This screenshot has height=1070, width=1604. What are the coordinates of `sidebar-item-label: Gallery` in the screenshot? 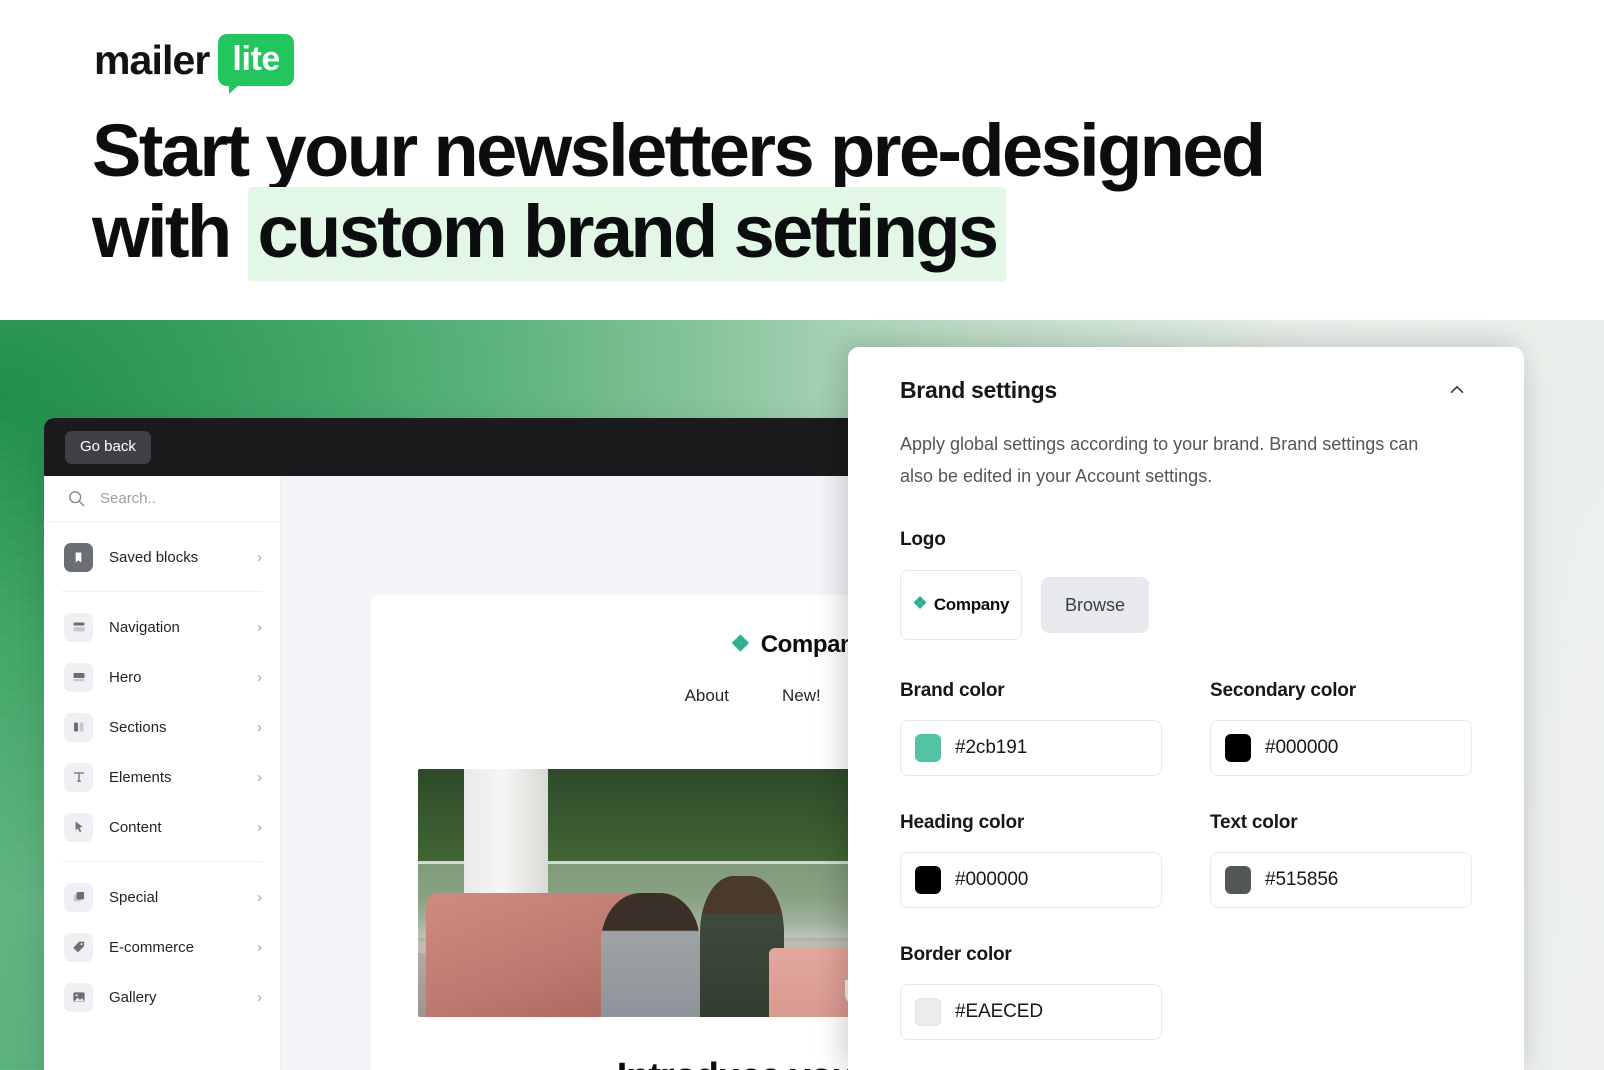 It's located at (133, 997).